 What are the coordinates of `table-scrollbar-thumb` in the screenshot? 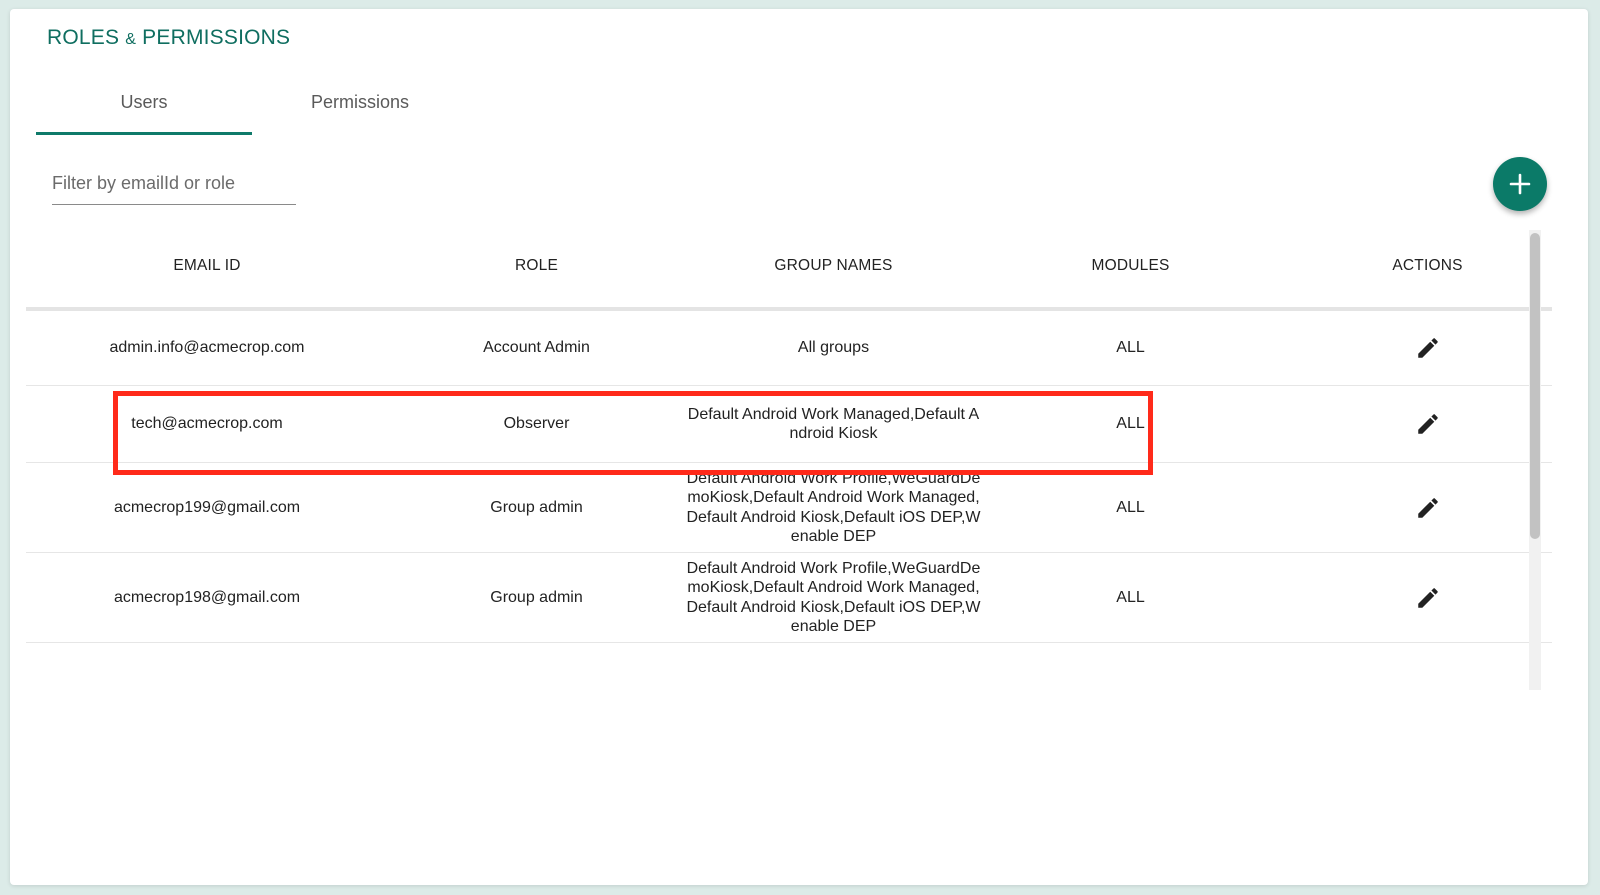 It's located at (1535, 386).